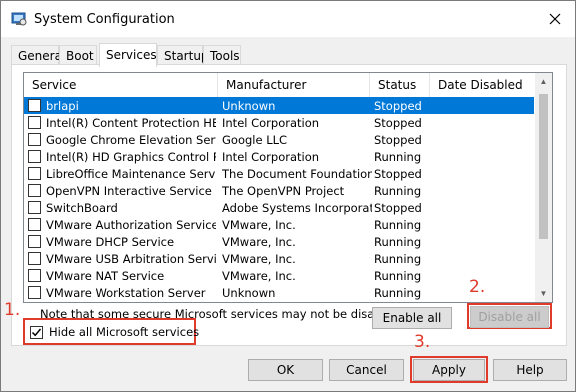 This screenshot has width=576, height=392. Describe the element at coordinates (285, 370) in the screenshot. I see `ok-button: OK` at that location.